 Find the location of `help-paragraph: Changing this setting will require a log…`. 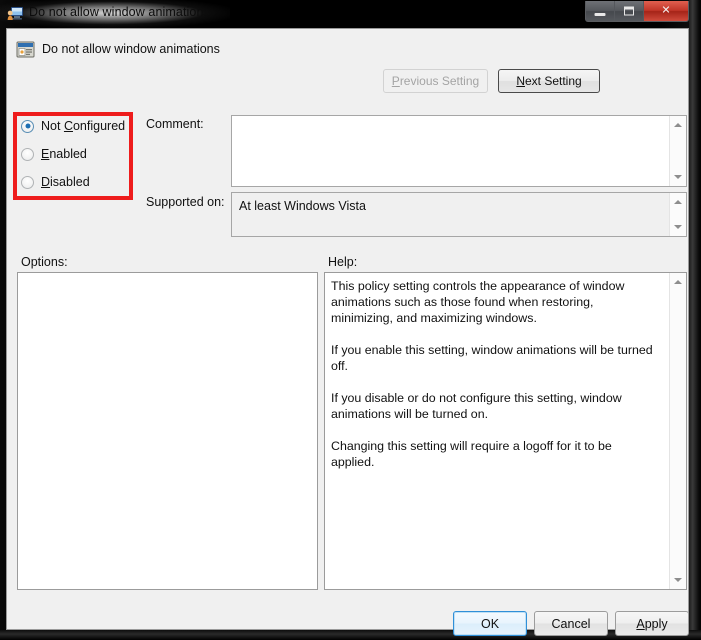

help-paragraph: Changing this setting will require a log… is located at coordinates (471, 454).